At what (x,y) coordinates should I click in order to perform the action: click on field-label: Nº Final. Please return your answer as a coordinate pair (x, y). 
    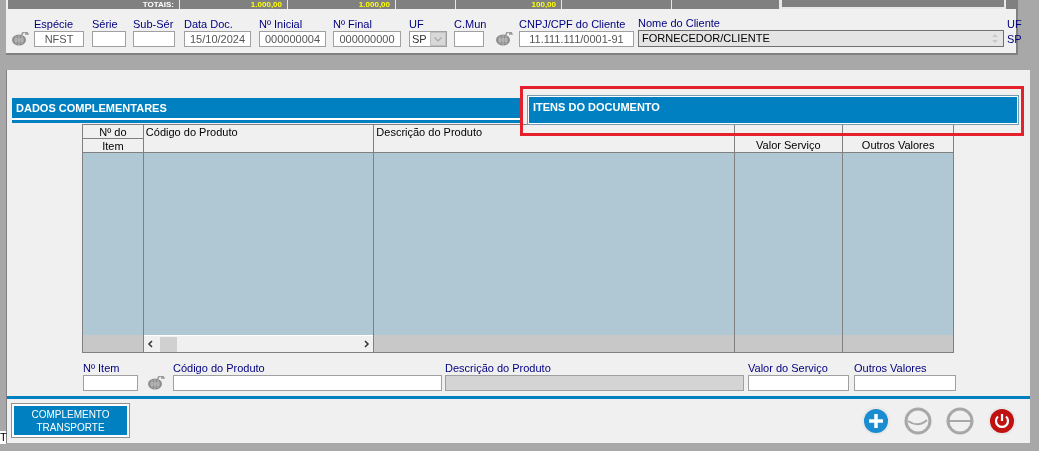
    Looking at the image, I should click on (353, 24).